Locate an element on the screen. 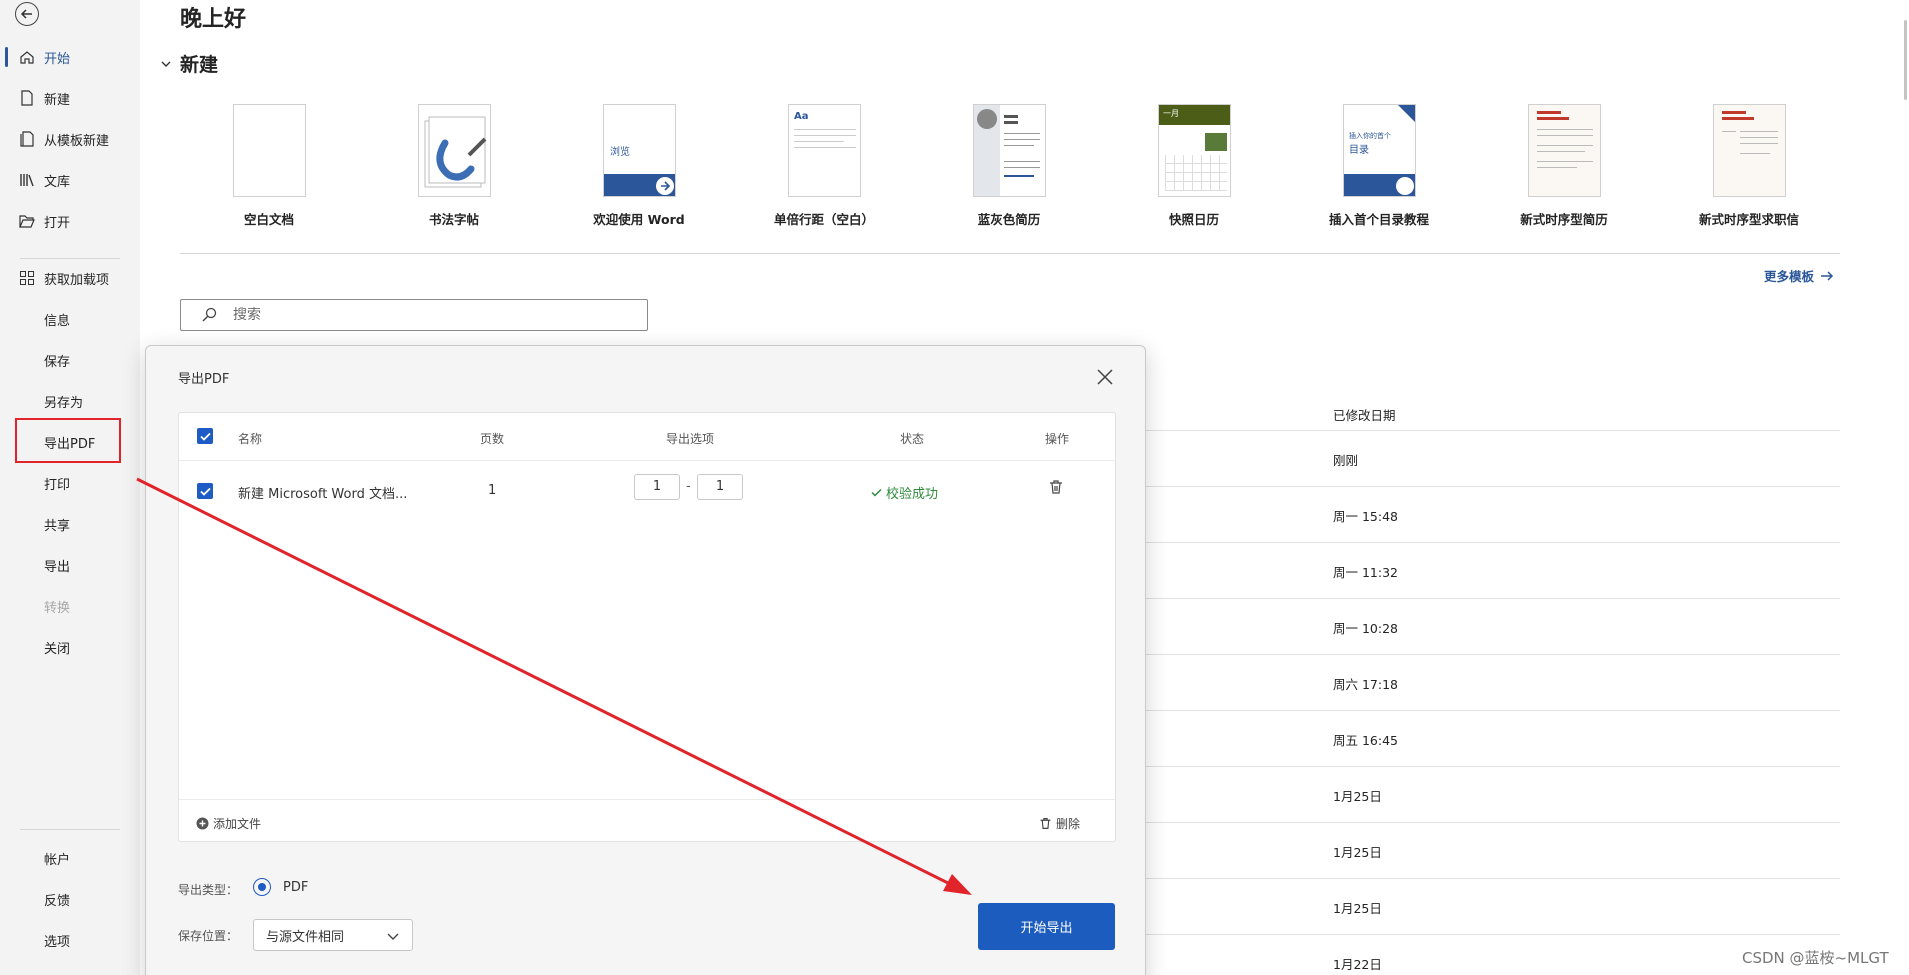 This screenshot has height=975, width=1909. search-input is located at coordinates (433, 315).